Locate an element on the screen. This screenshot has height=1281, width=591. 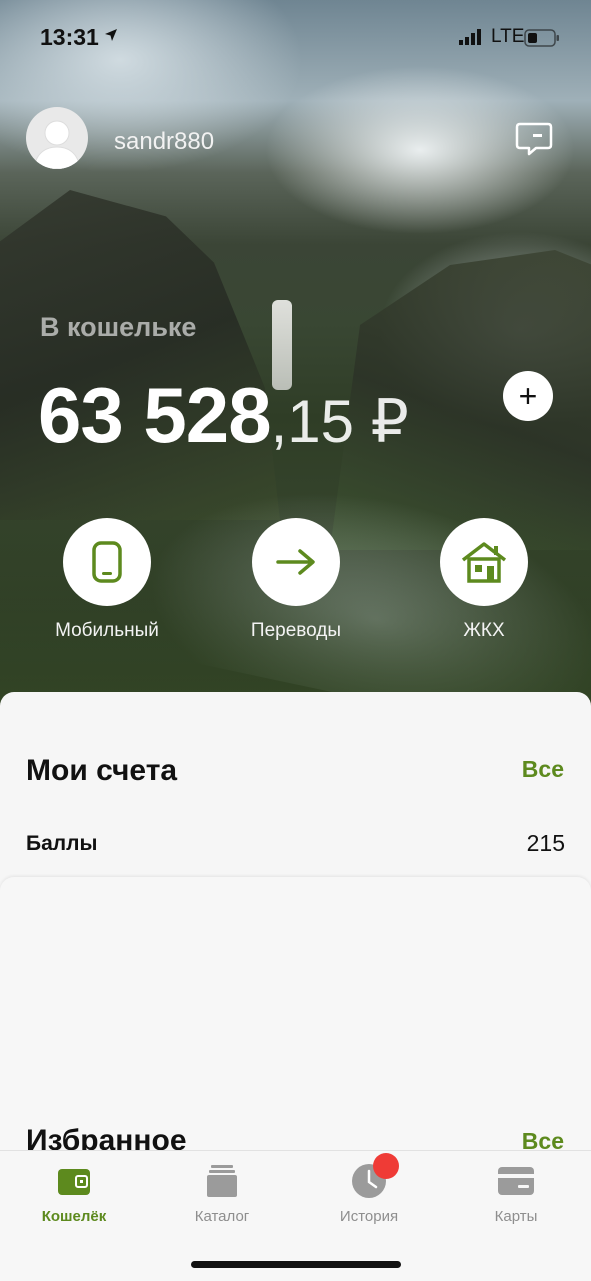
wallet-icon is located at coordinates (74, 1181).